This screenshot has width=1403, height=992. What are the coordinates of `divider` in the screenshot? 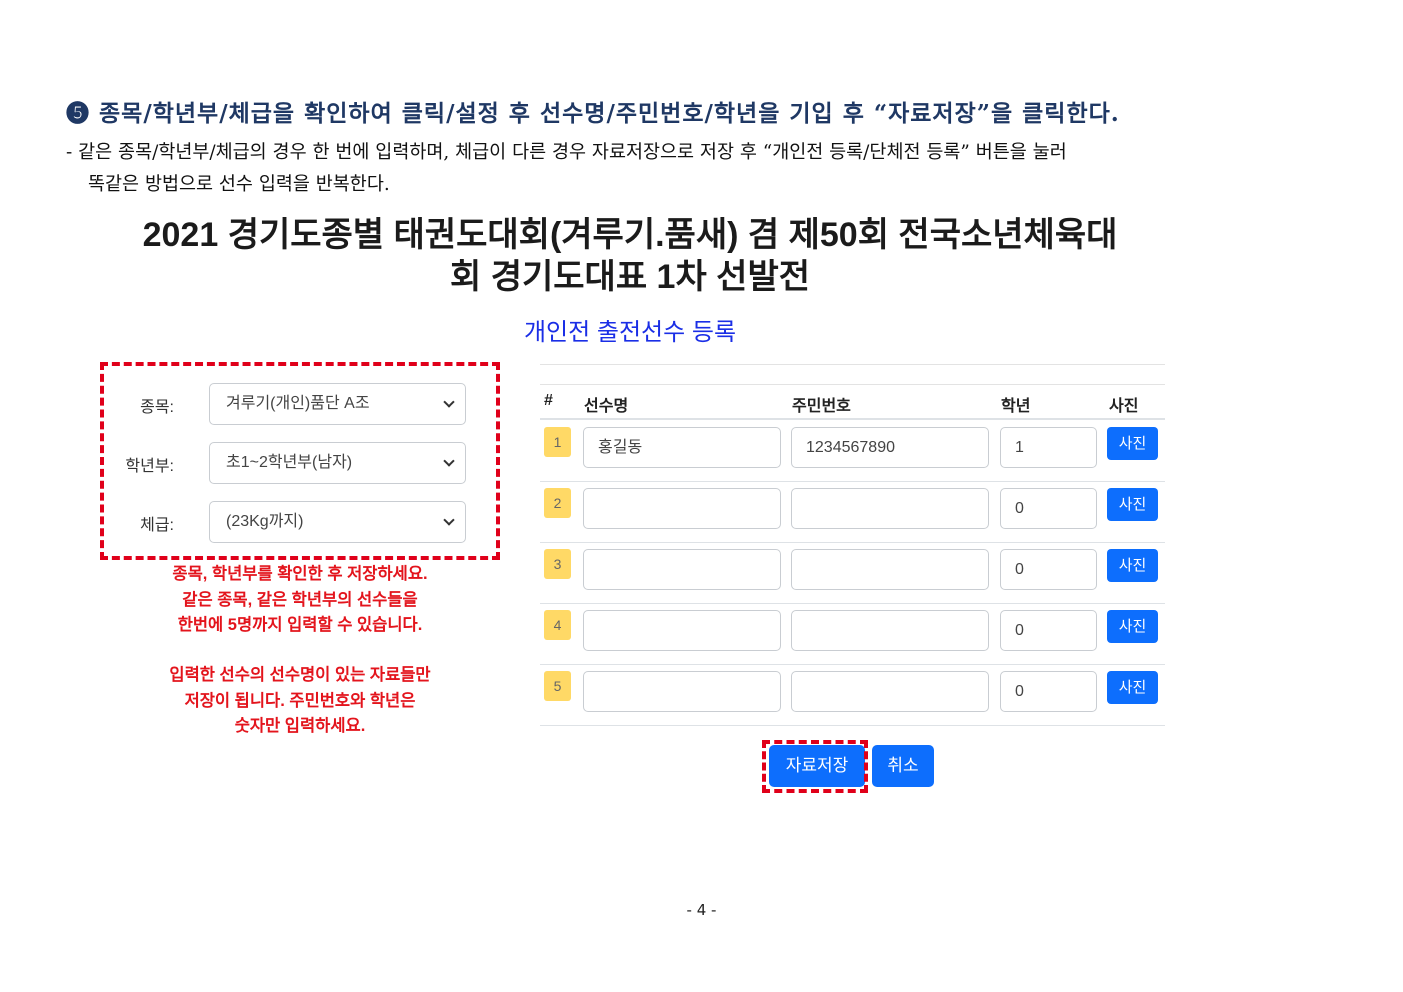 It's located at (852, 364).